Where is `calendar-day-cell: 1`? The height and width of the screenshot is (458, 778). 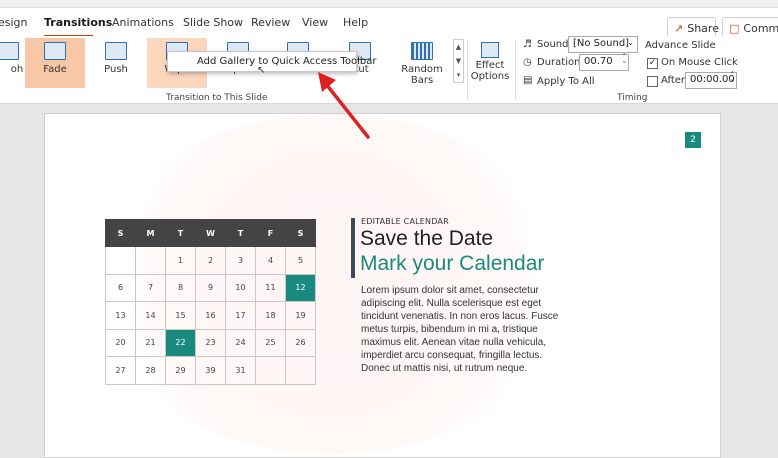 calendar-day-cell: 1 is located at coordinates (180, 260).